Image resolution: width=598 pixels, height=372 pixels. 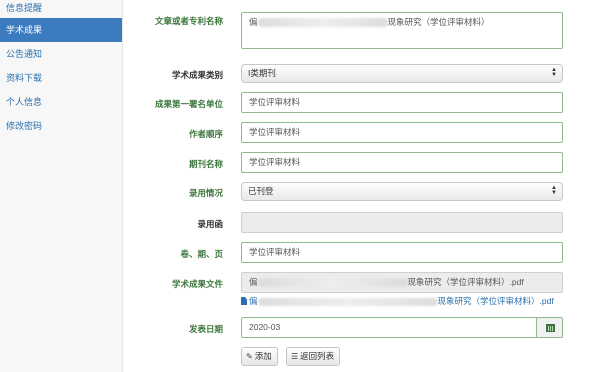 I want to click on sidebar-item-label: 信息提醒, so click(x=24, y=8).